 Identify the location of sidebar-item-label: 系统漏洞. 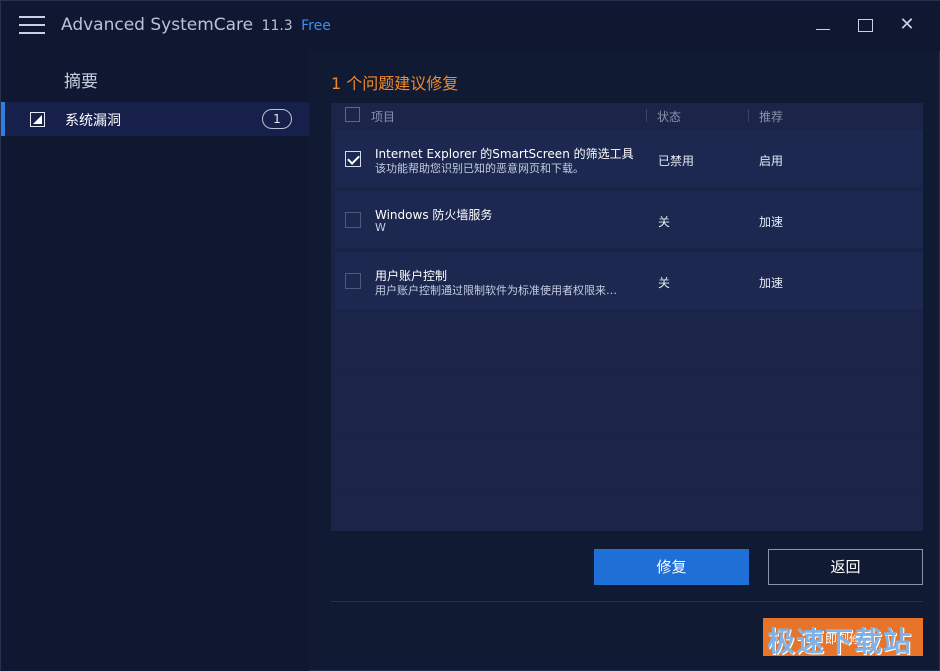
(93, 121).